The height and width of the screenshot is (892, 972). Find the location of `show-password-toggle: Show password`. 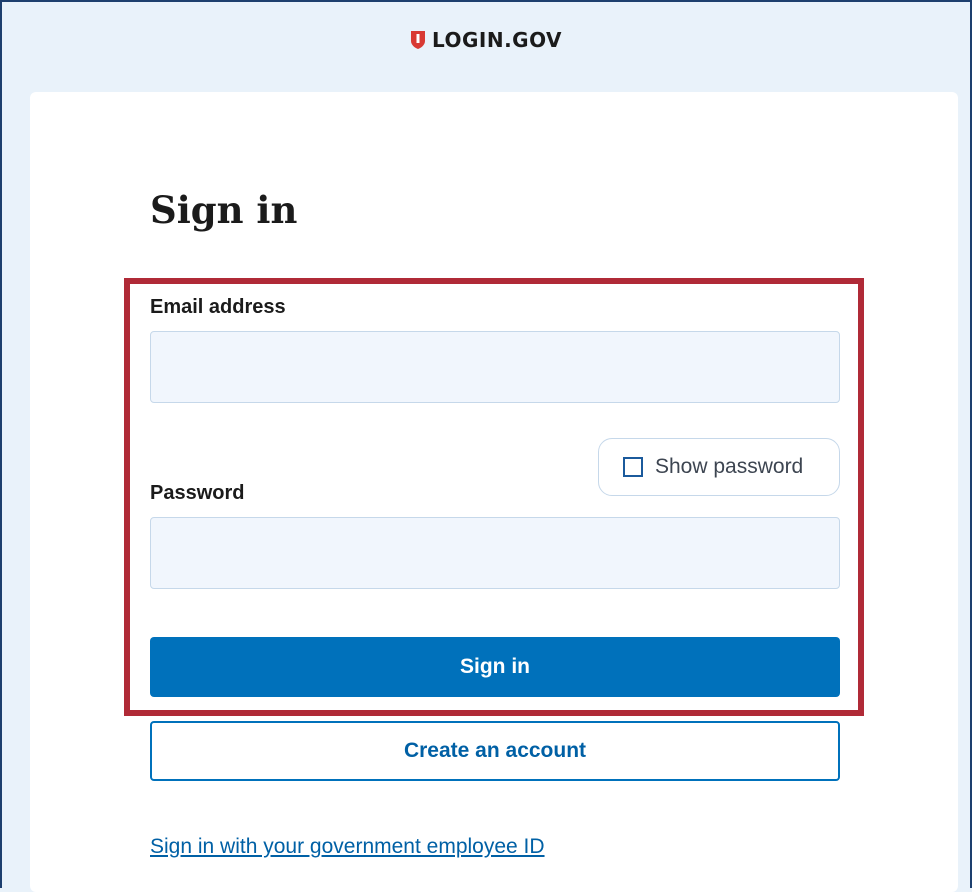

show-password-toggle: Show password is located at coordinates (719, 467).